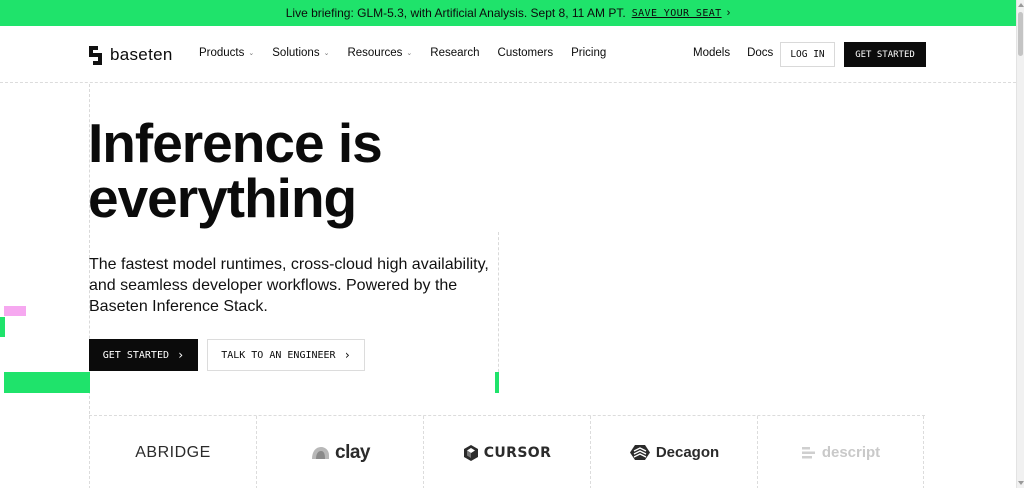 This screenshot has width=1024, height=488. I want to click on nav-item-label: Solutions, so click(296, 53).